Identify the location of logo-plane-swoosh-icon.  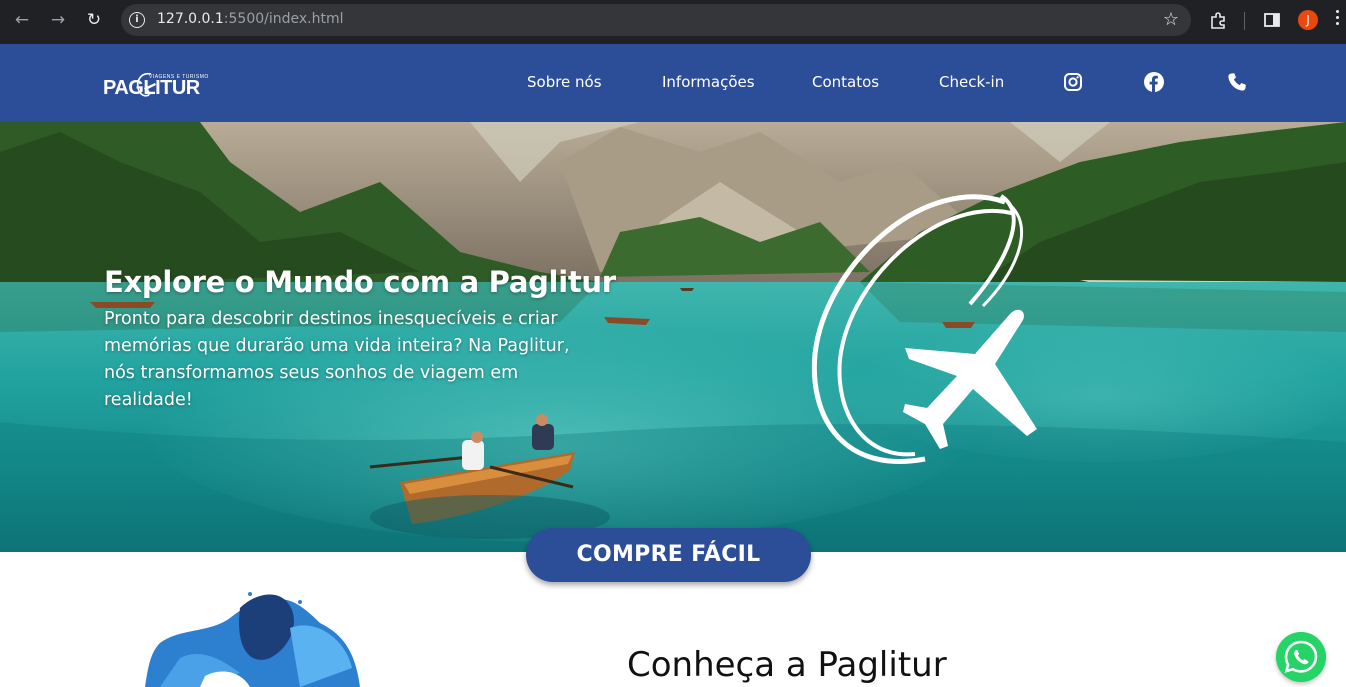
(146, 84).